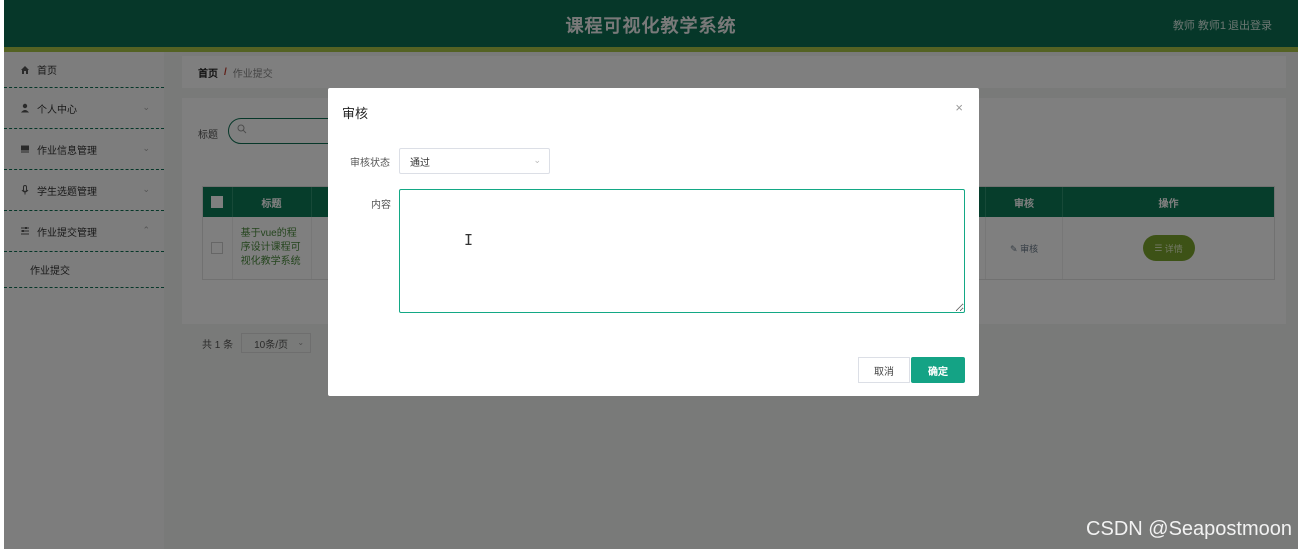 This screenshot has height=549, width=1300. What do you see at coordinates (420, 163) in the screenshot?
I see `status-select-value: 通过` at bounding box center [420, 163].